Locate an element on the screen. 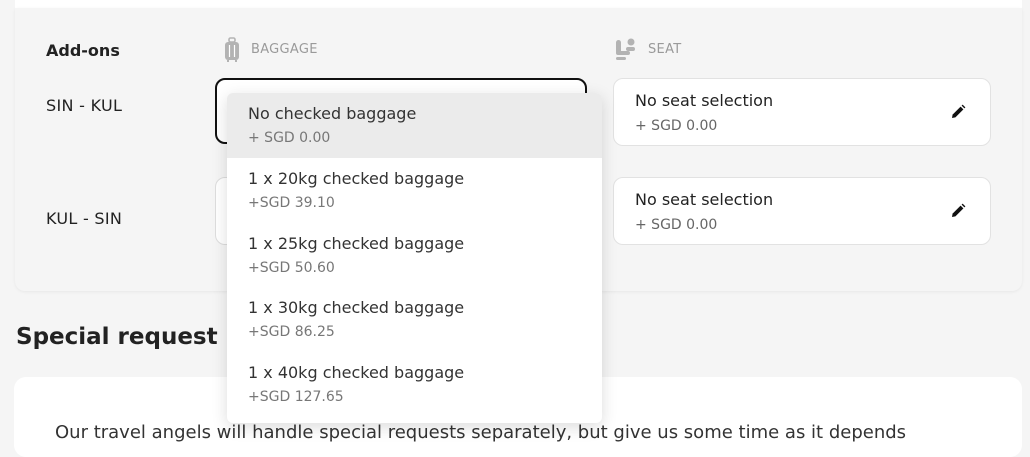  option-price: + SGD 0.00 is located at coordinates (289, 138).